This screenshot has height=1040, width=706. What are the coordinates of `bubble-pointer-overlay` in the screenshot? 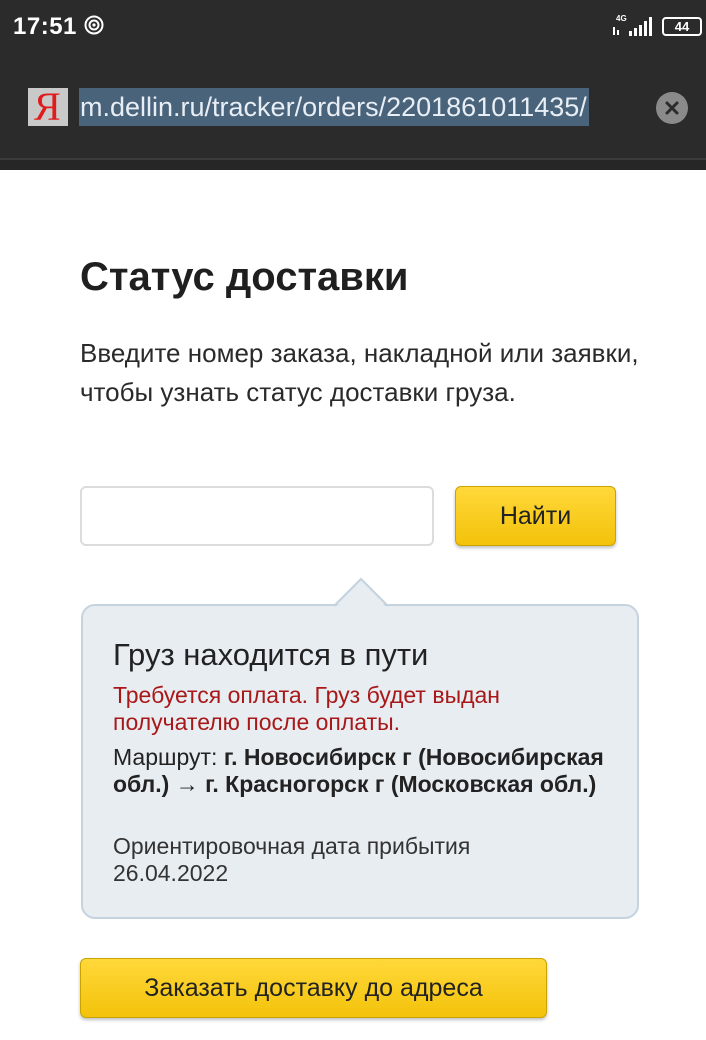 It's located at (361, 592).